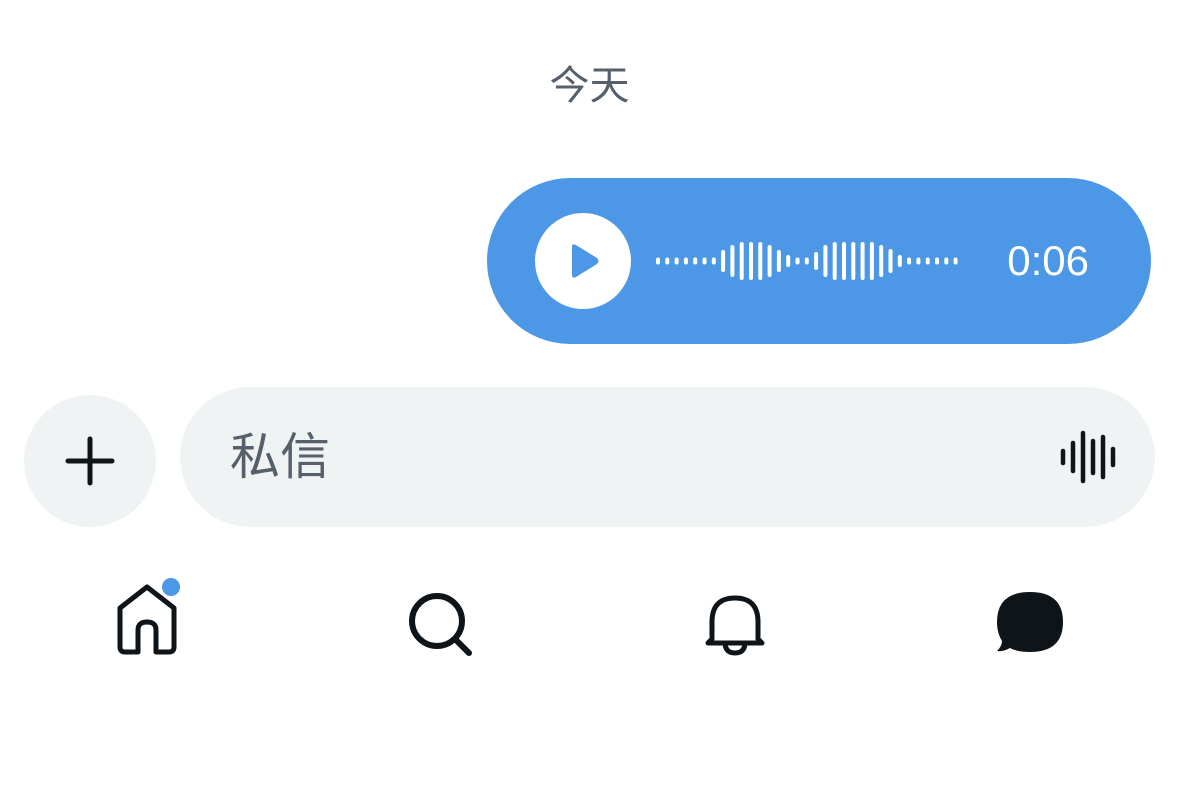 The width and height of the screenshot is (1179, 800). I want to click on date-separator: 今天, so click(589, 86).